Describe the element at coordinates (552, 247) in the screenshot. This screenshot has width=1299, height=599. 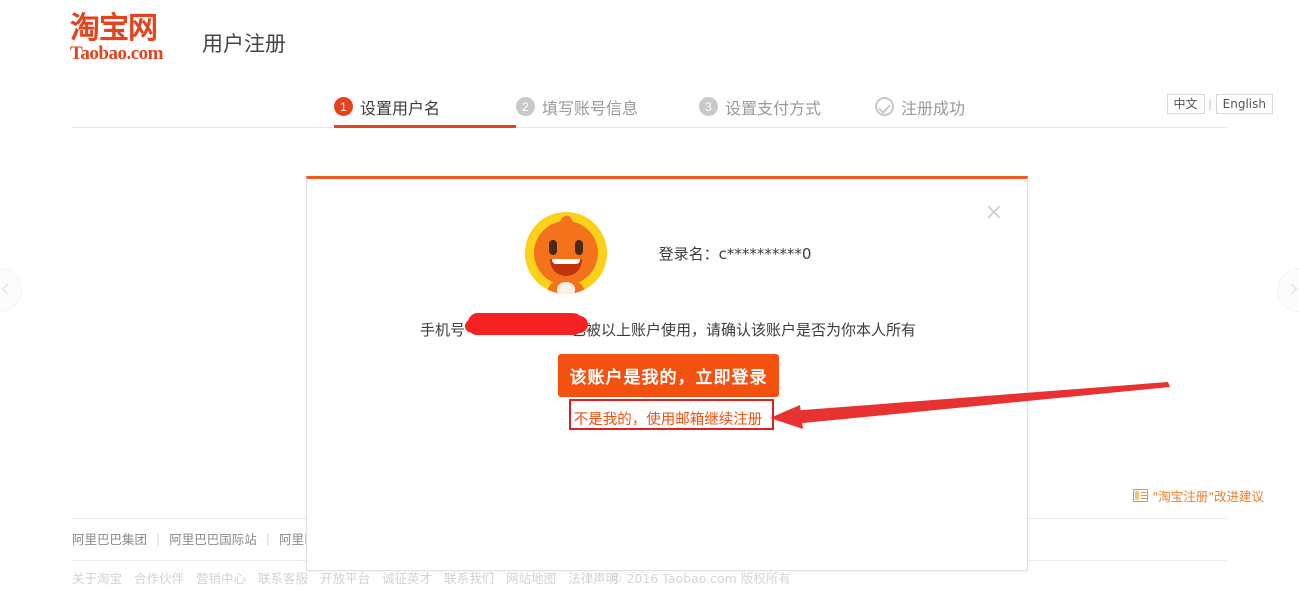
I see `avatar-eye-left` at that location.